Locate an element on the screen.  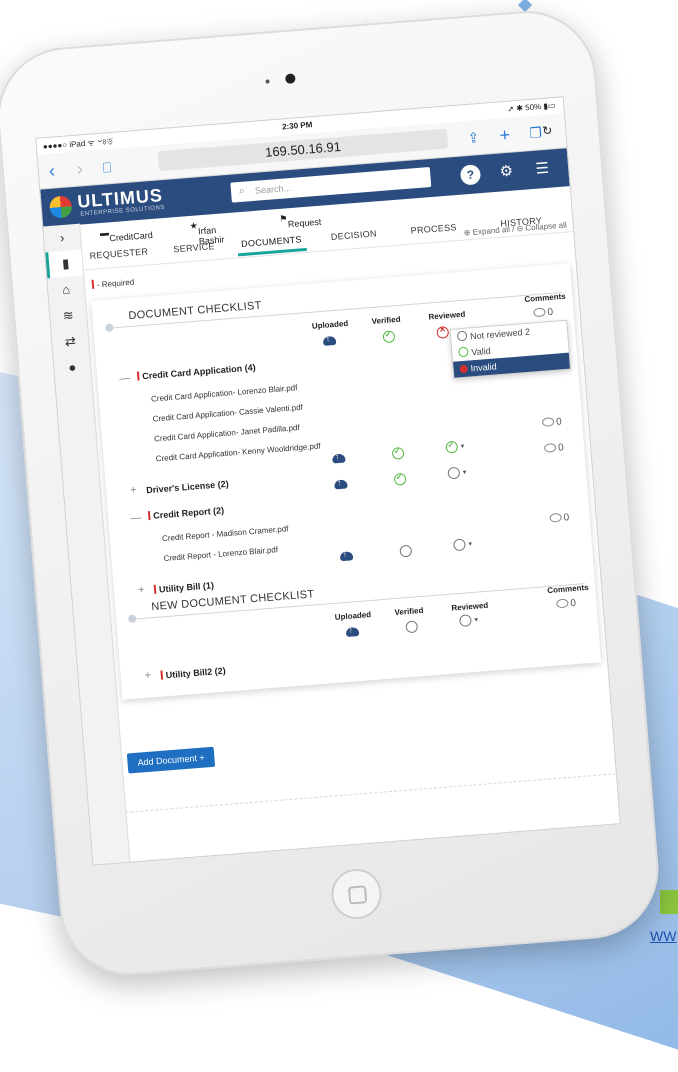
green-accent-tab is located at coordinates (669, 902).